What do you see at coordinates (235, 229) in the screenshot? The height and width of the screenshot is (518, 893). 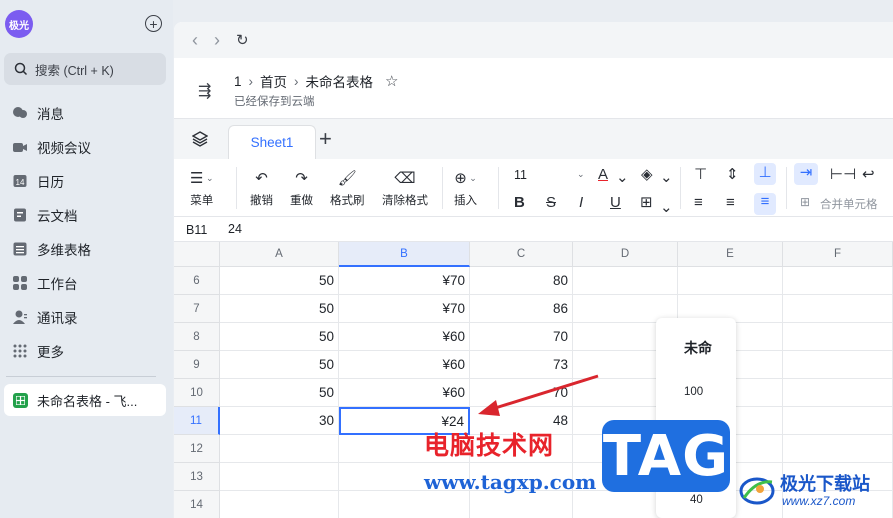 I see `formula-input: 24` at bounding box center [235, 229].